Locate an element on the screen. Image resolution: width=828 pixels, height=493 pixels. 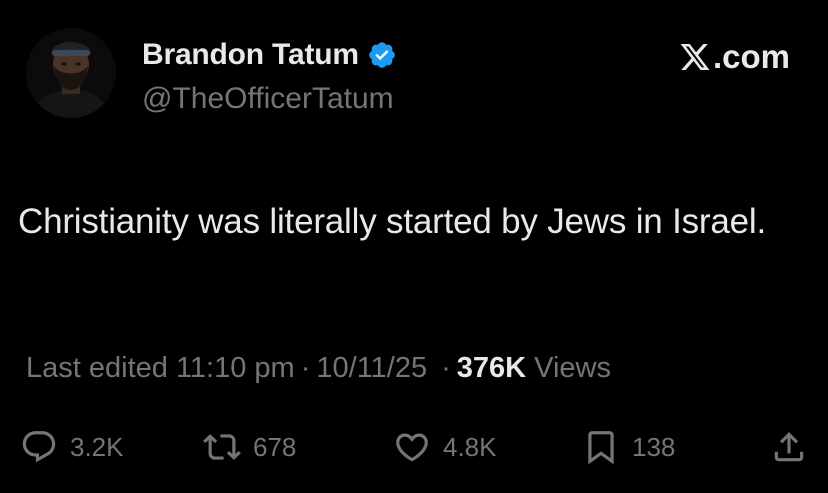
tweet-time: 11:10 pm is located at coordinates (235, 368).